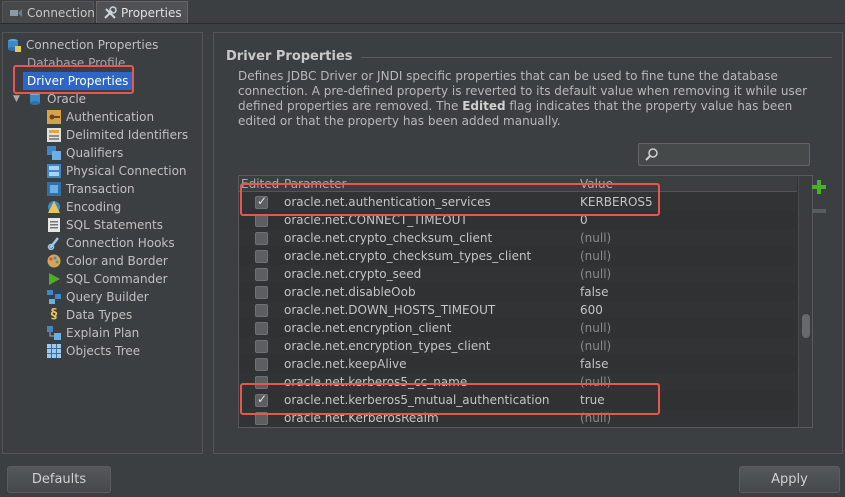 This screenshot has height=497, width=845. What do you see at coordinates (18, 99) in the screenshot?
I see `expand-arrow-icon: ▼` at bounding box center [18, 99].